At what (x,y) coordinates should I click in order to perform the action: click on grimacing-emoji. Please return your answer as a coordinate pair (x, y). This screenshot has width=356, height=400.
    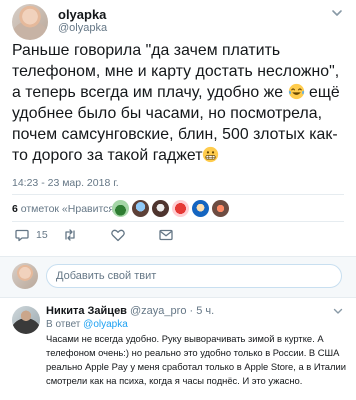
    Looking at the image, I should click on (211, 154).